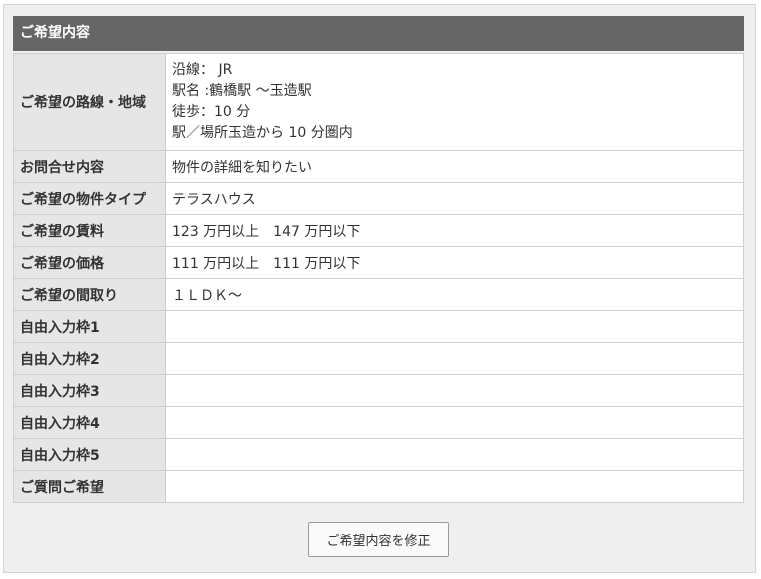 Image resolution: width=761 pixels, height=579 pixels. What do you see at coordinates (89, 390) in the screenshot?
I see `free-field-3-label: 自由入力枠3` at bounding box center [89, 390].